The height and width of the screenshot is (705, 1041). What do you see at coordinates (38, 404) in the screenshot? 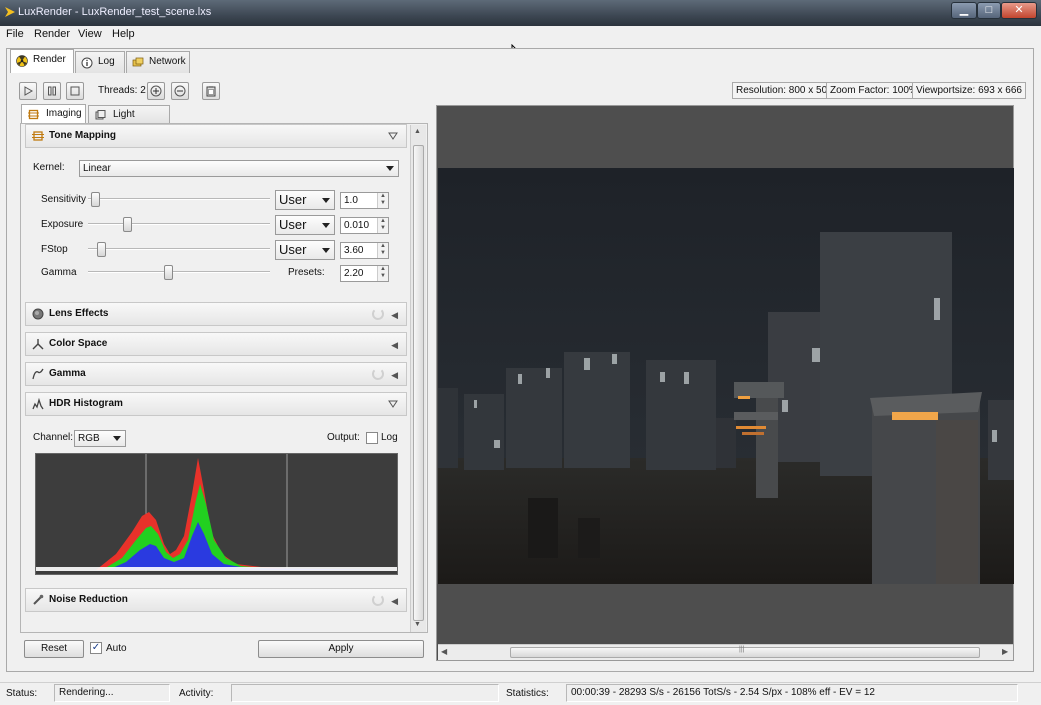
I see `histogram-icon` at bounding box center [38, 404].